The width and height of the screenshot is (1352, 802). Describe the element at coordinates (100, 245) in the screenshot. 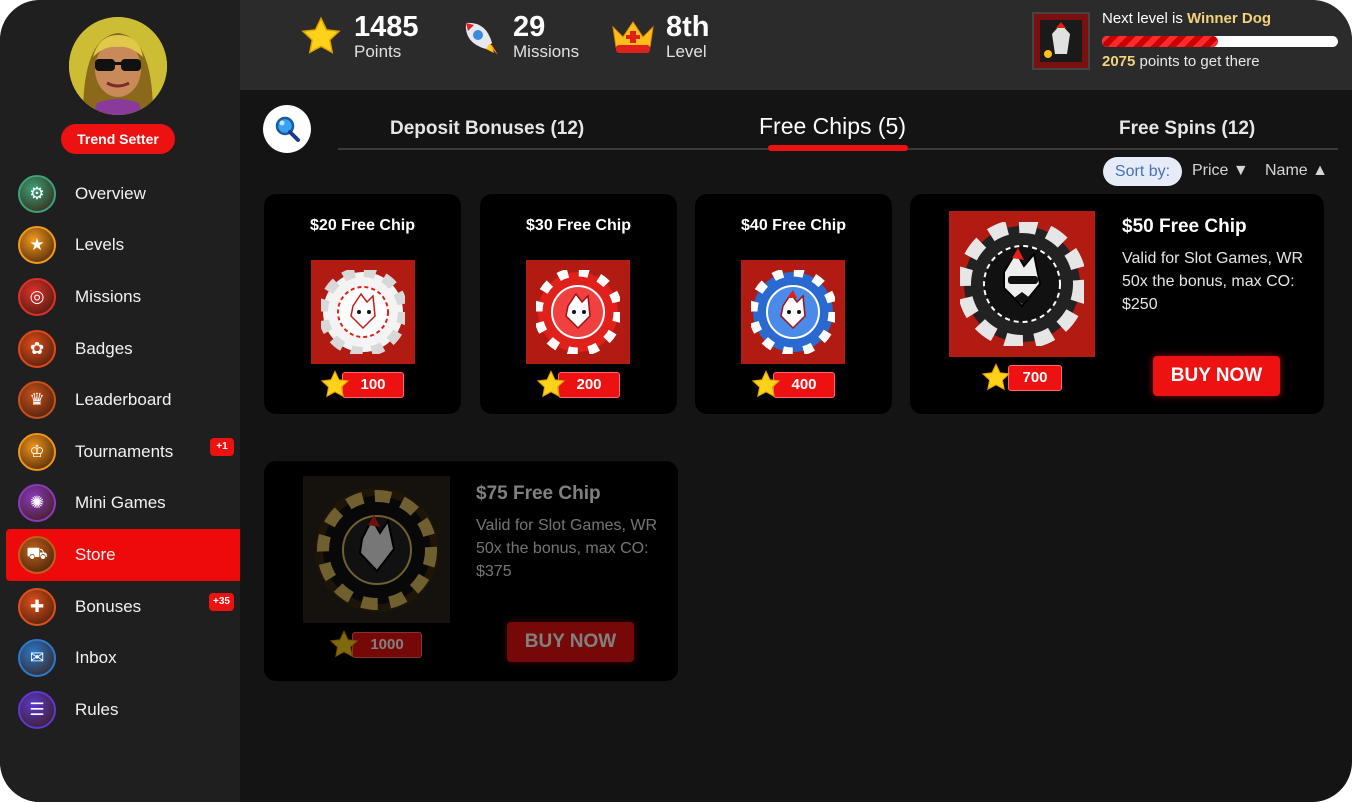

I see `sidebar-item-label: Levels` at that location.